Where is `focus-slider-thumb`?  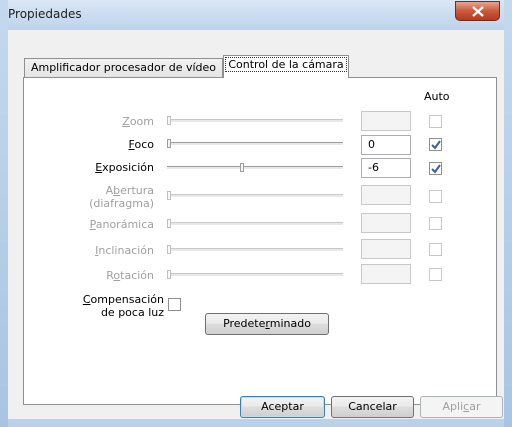
focus-slider-thumb is located at coordinates (169, 143).